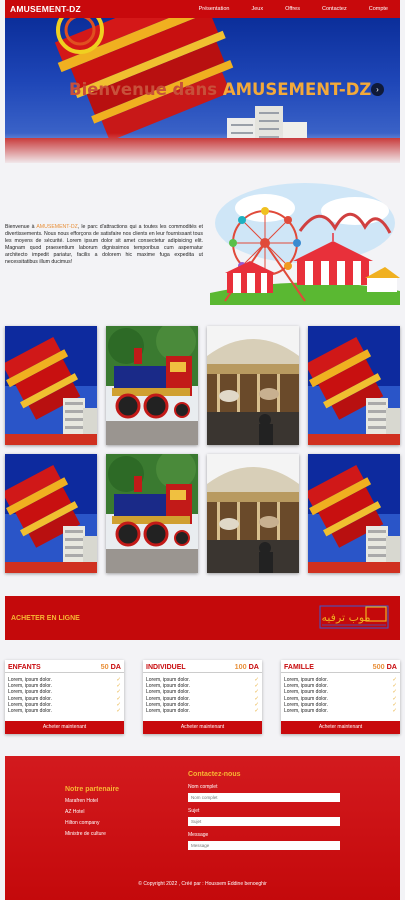  I want to click on nav-item-compte: Compte, so click(377, 9).